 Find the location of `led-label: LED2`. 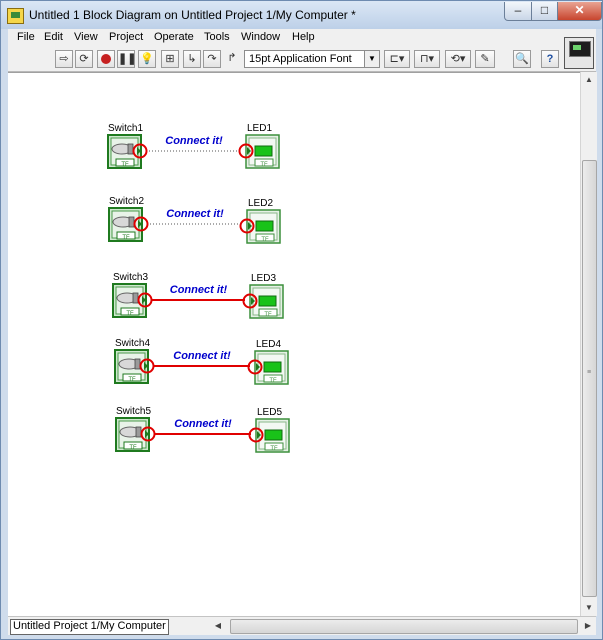

led-label: LED2 is located at coordinates (260, 203).